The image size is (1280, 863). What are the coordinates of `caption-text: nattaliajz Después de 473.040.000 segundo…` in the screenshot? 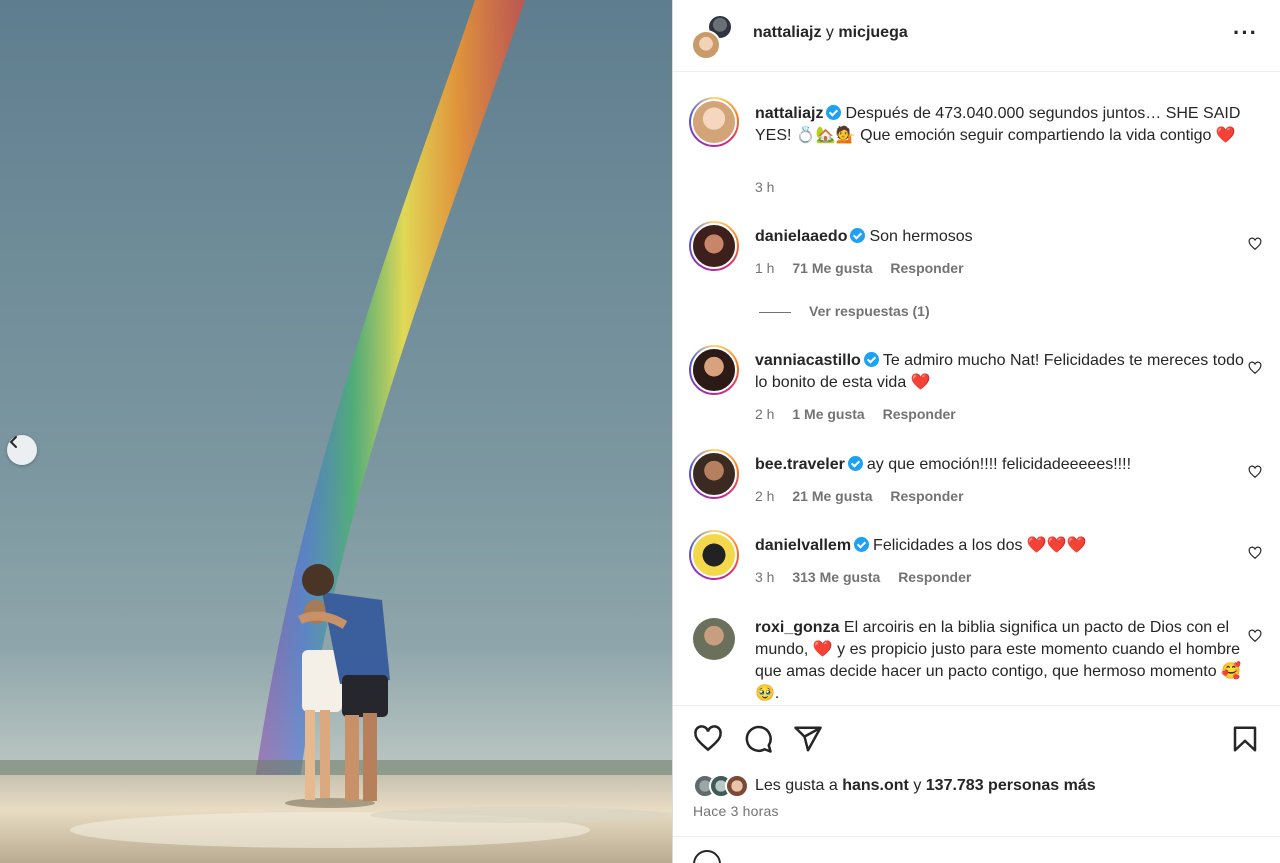 It's located at (1000, 125).